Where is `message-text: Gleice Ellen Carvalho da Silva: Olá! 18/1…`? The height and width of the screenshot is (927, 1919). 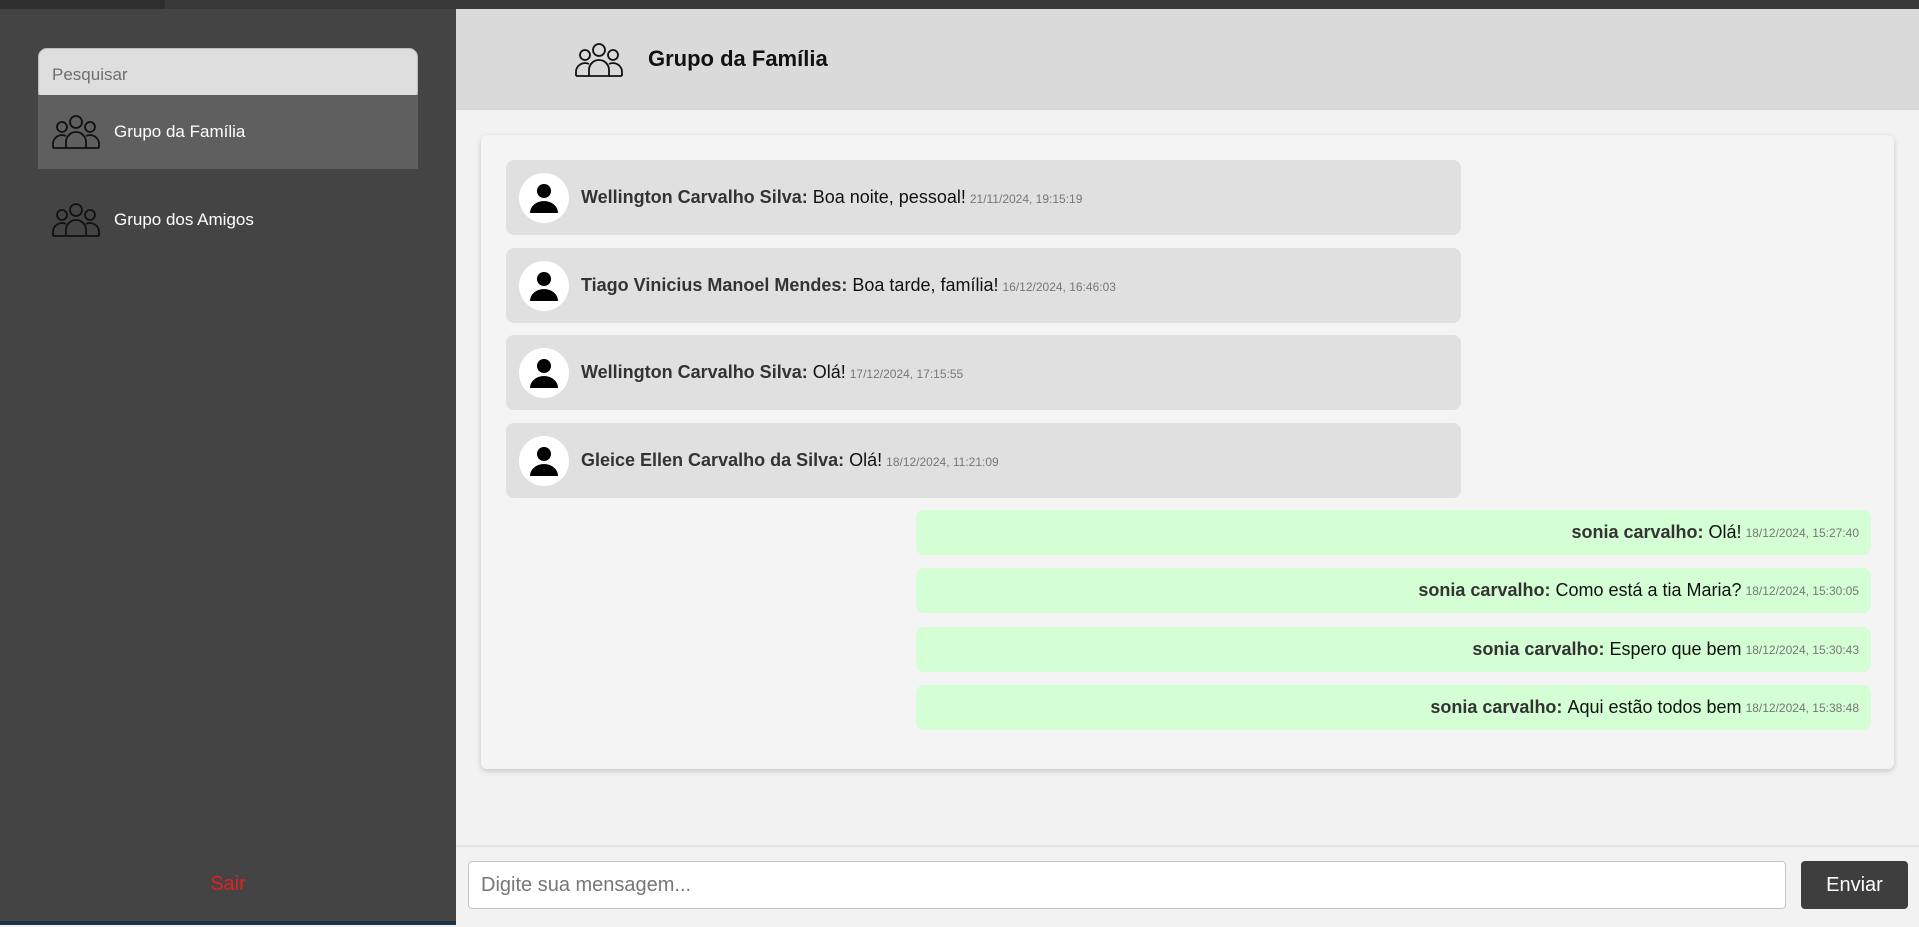 message-text: Gleice Ellen Carvalho da Silva: Olá! 18/1… is located at coordinates (790, 460).